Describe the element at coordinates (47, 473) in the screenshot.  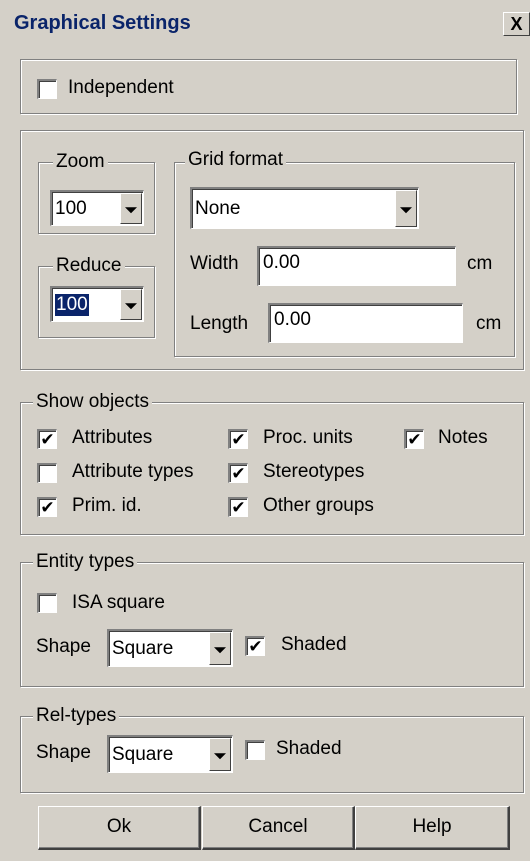
I see `attribute-types-checkbox` at that location.